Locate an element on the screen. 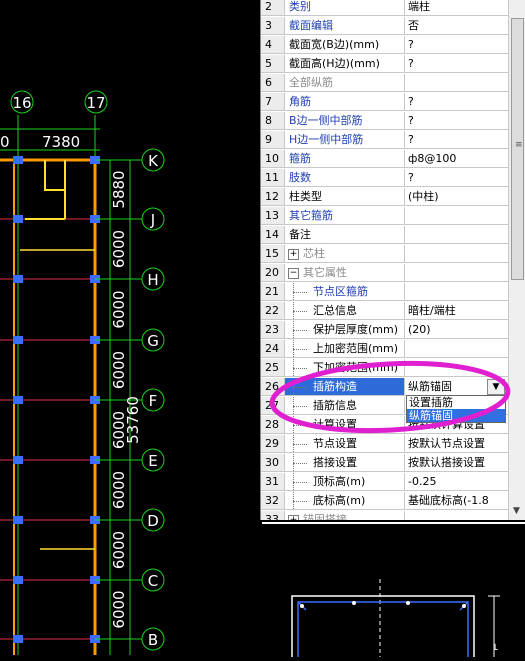  property-name: 全部纵筋 is located at coordinates (345, 82).